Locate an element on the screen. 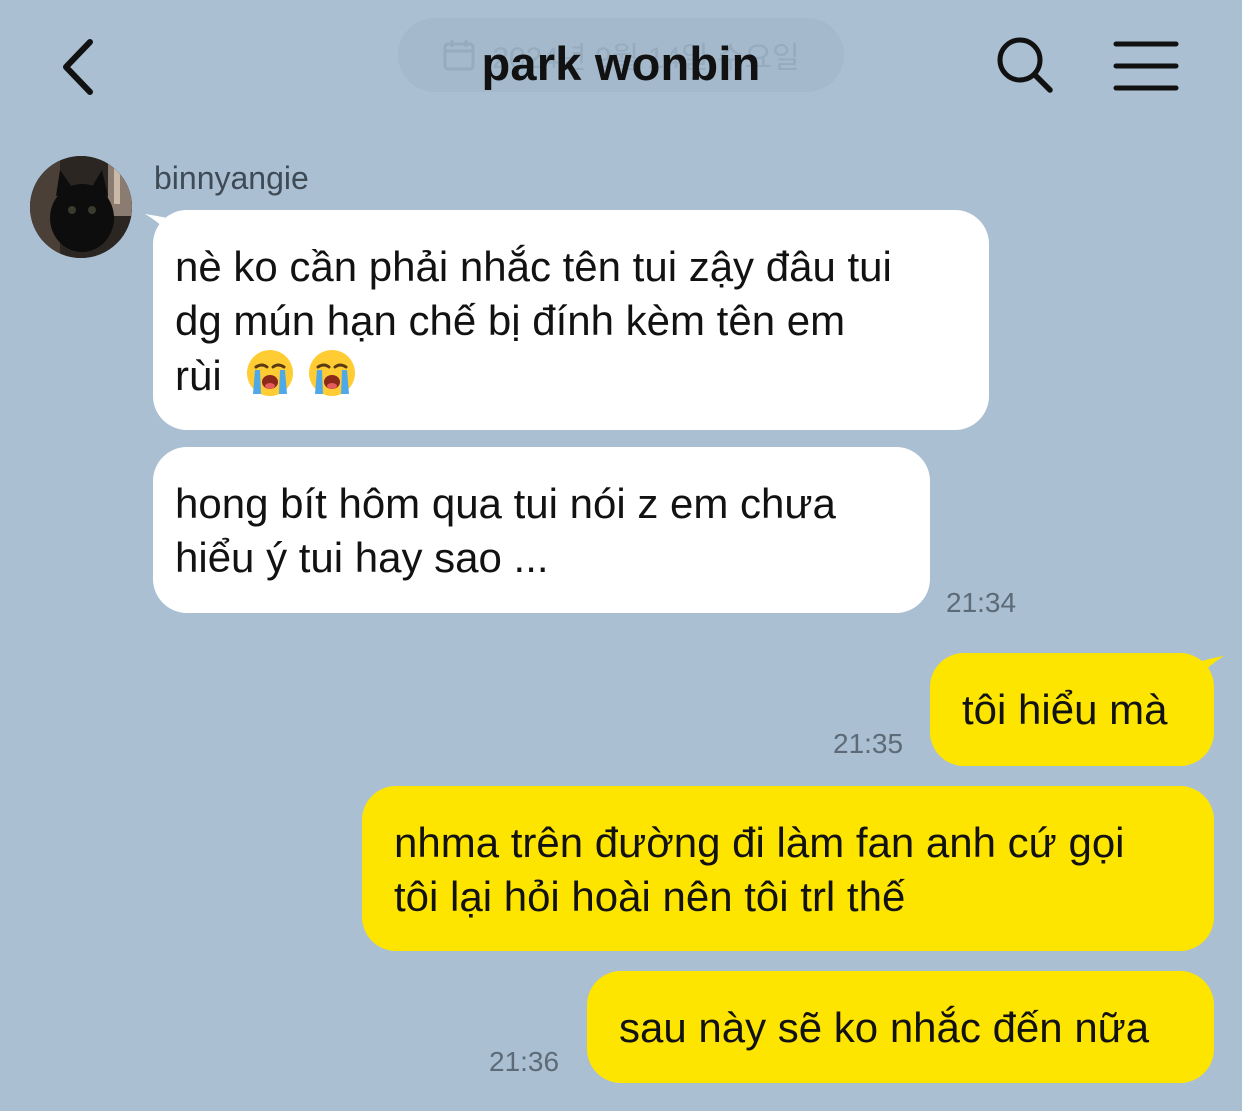  search-icon is located at coordinates (1025, 65).